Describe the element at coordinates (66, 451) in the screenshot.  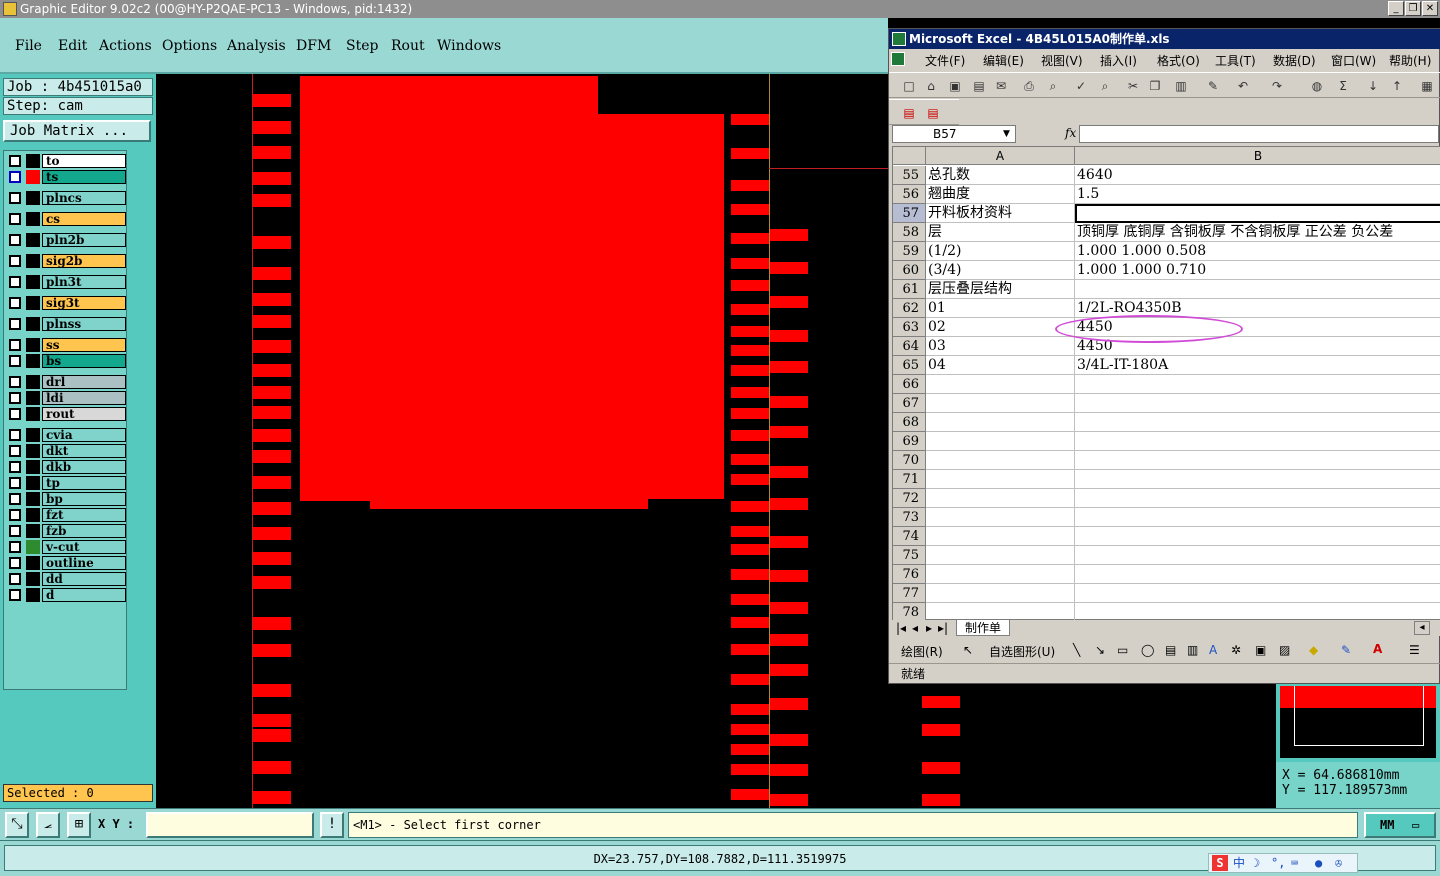
I see `layer-row-dkt: dkt` at that location.